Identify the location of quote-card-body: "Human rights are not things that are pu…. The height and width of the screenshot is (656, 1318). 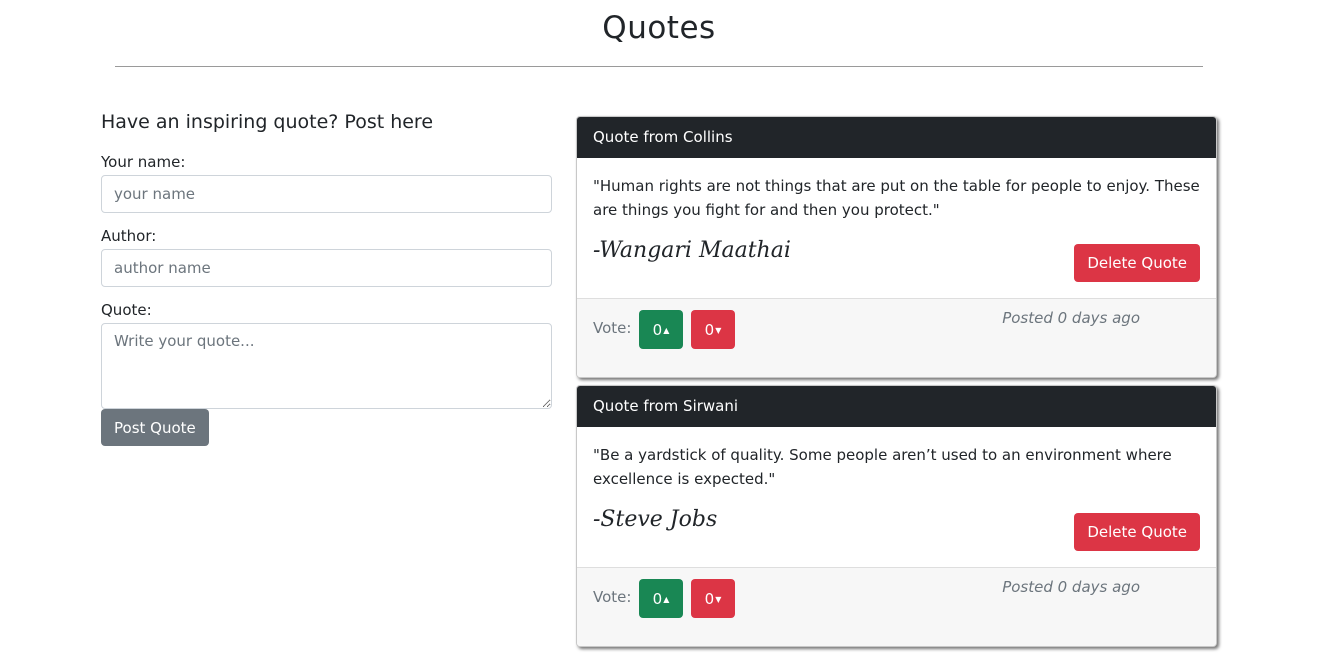
(896, 228).